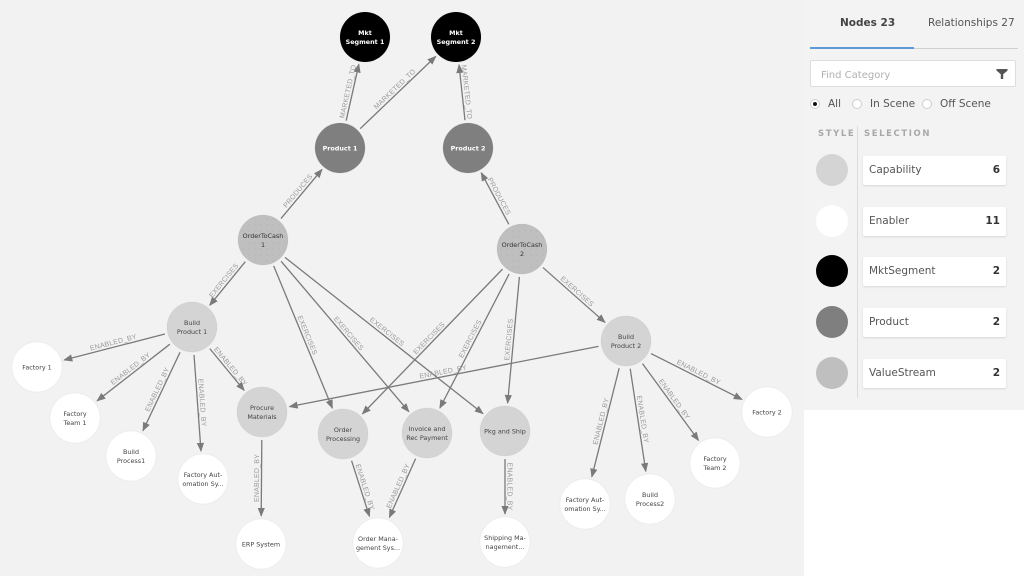  Describe the element at coordinates (365, 37) in the screenshot. I see `node-ms1: MktSegment 1` at that location.